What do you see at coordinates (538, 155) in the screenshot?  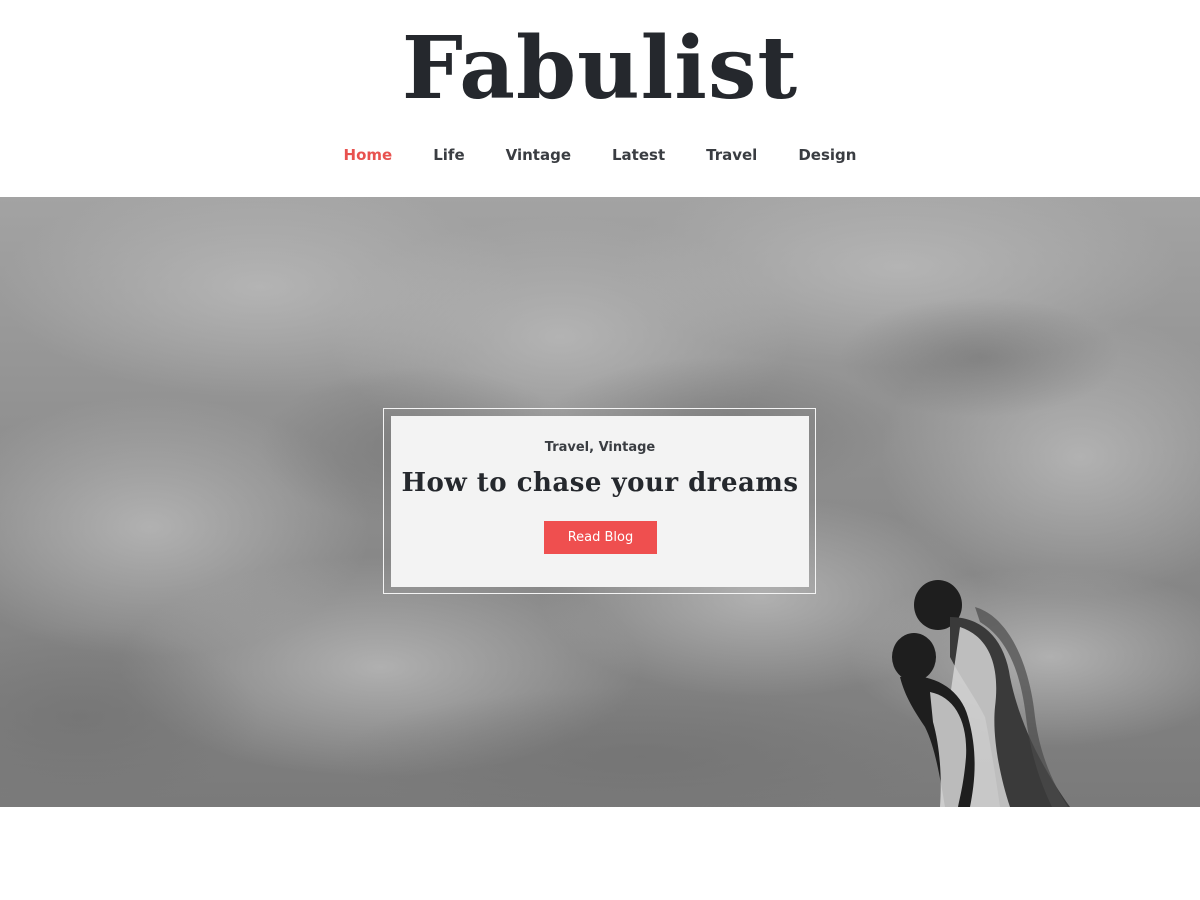 I see `nav-item-vintage: Vintage` at bounding box center [538, 155].